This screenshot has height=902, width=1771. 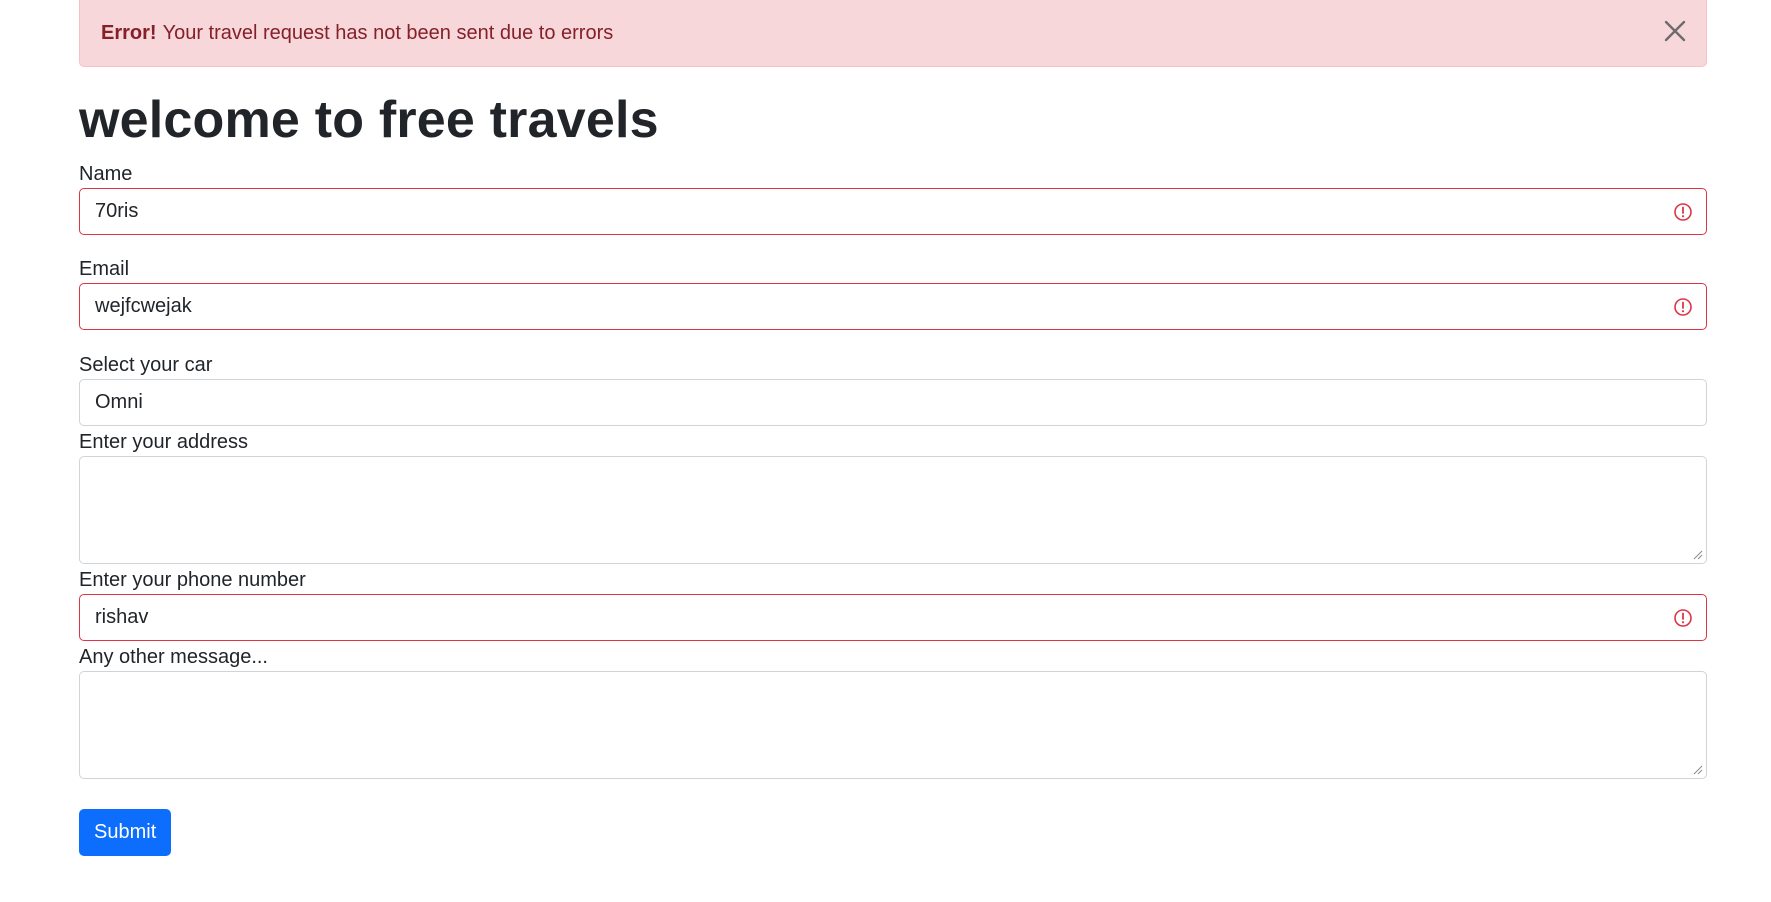 What do you see at coordinates (893, 212) in the screenshot?
I see `name-input: 70ris` at bounding box center [893, 212].